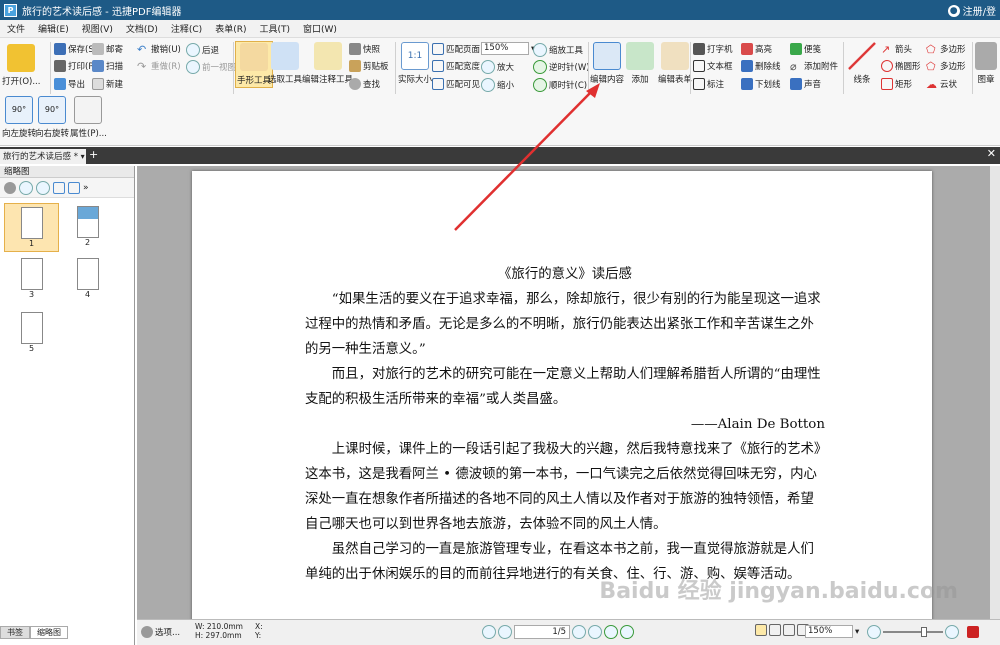 The width and height of the screenshot is (1000, 645). What do you see at coordinates (814, 66) in the screenshot?
I see `attach-file-button: ⌀ 添加附件` at bounding box center [814, 66].